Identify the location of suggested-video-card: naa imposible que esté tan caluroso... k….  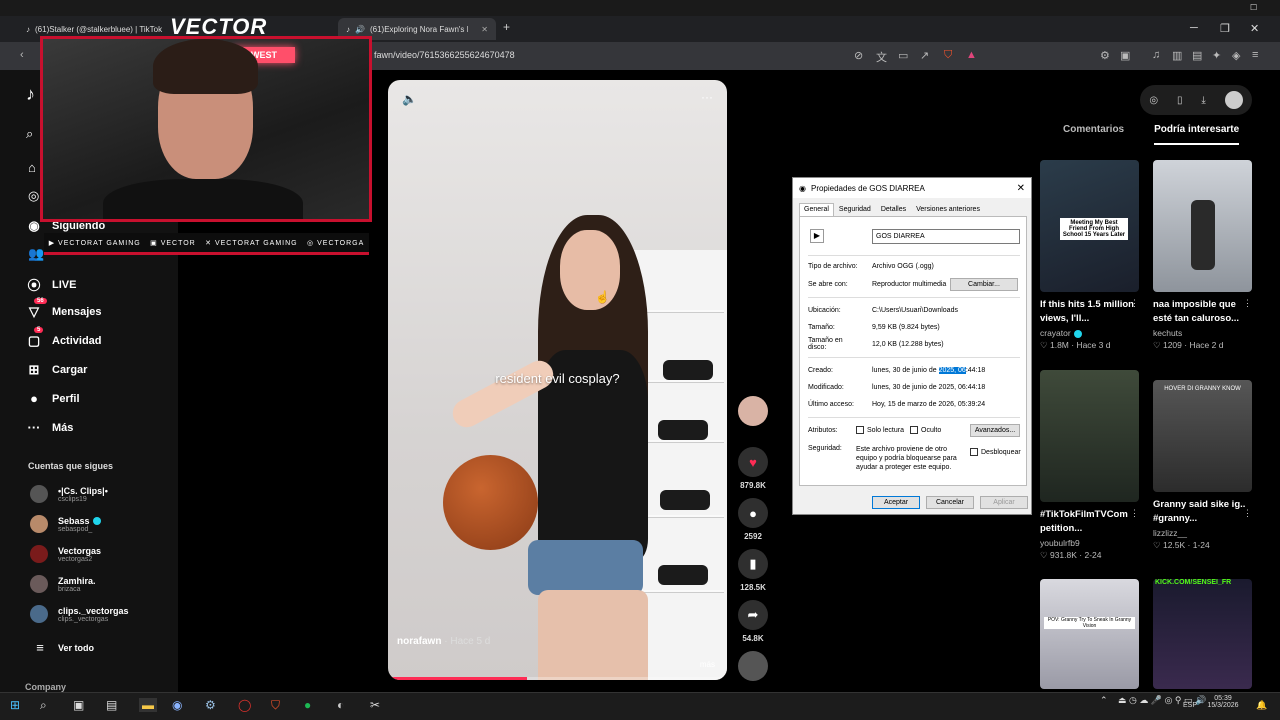
(1202, 255).